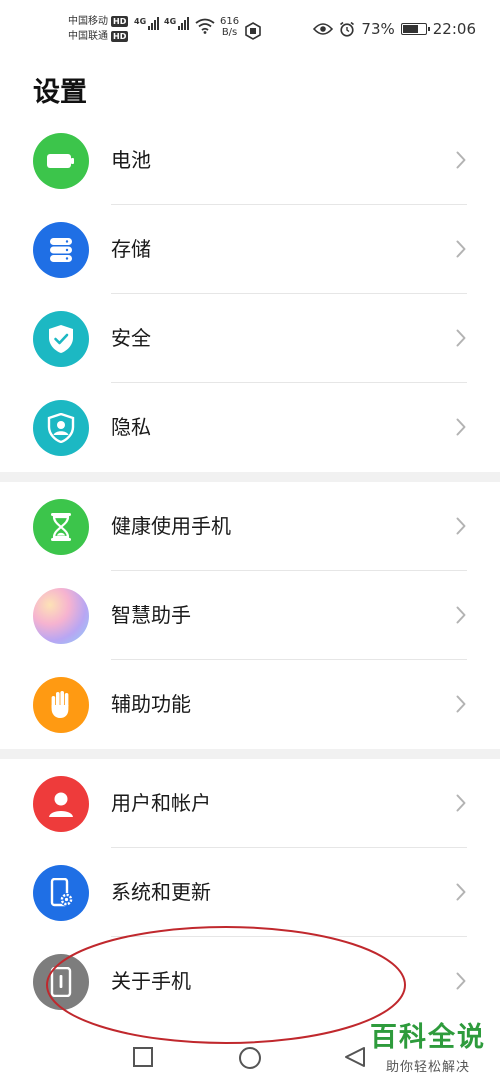  What do you see at coordinates (250, 803) in the screenshot?
I see `settings-item: 用户和帐户` at bounding box center [250, 803].